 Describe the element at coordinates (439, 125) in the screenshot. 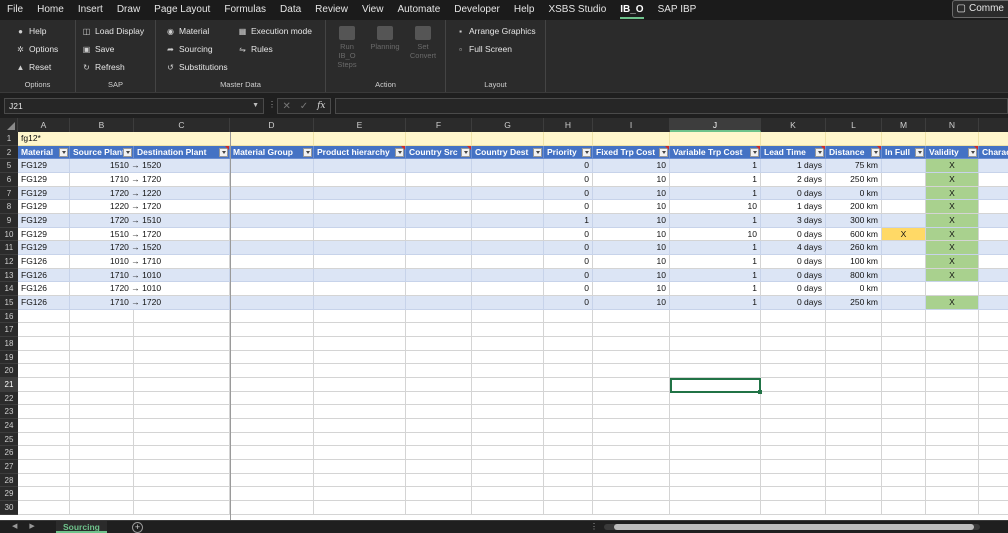

I see `column-header-f: F` at that location.